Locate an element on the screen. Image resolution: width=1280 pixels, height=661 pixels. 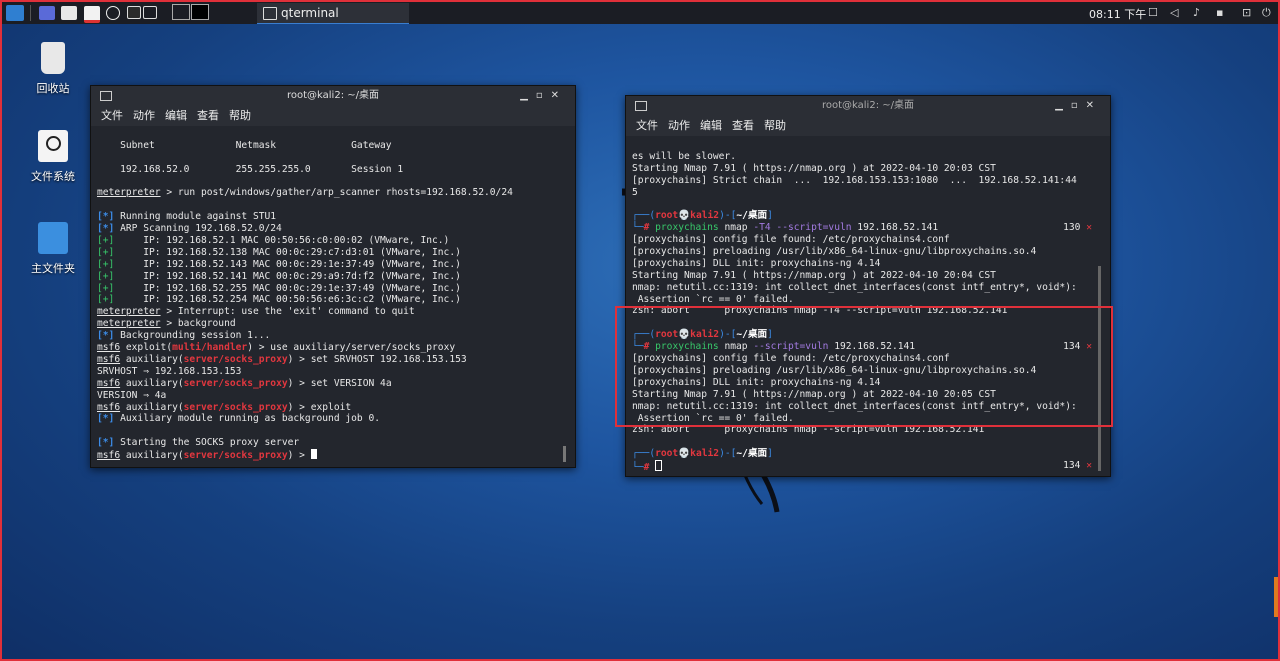
drive-icon is located at coordinates (53, 146).